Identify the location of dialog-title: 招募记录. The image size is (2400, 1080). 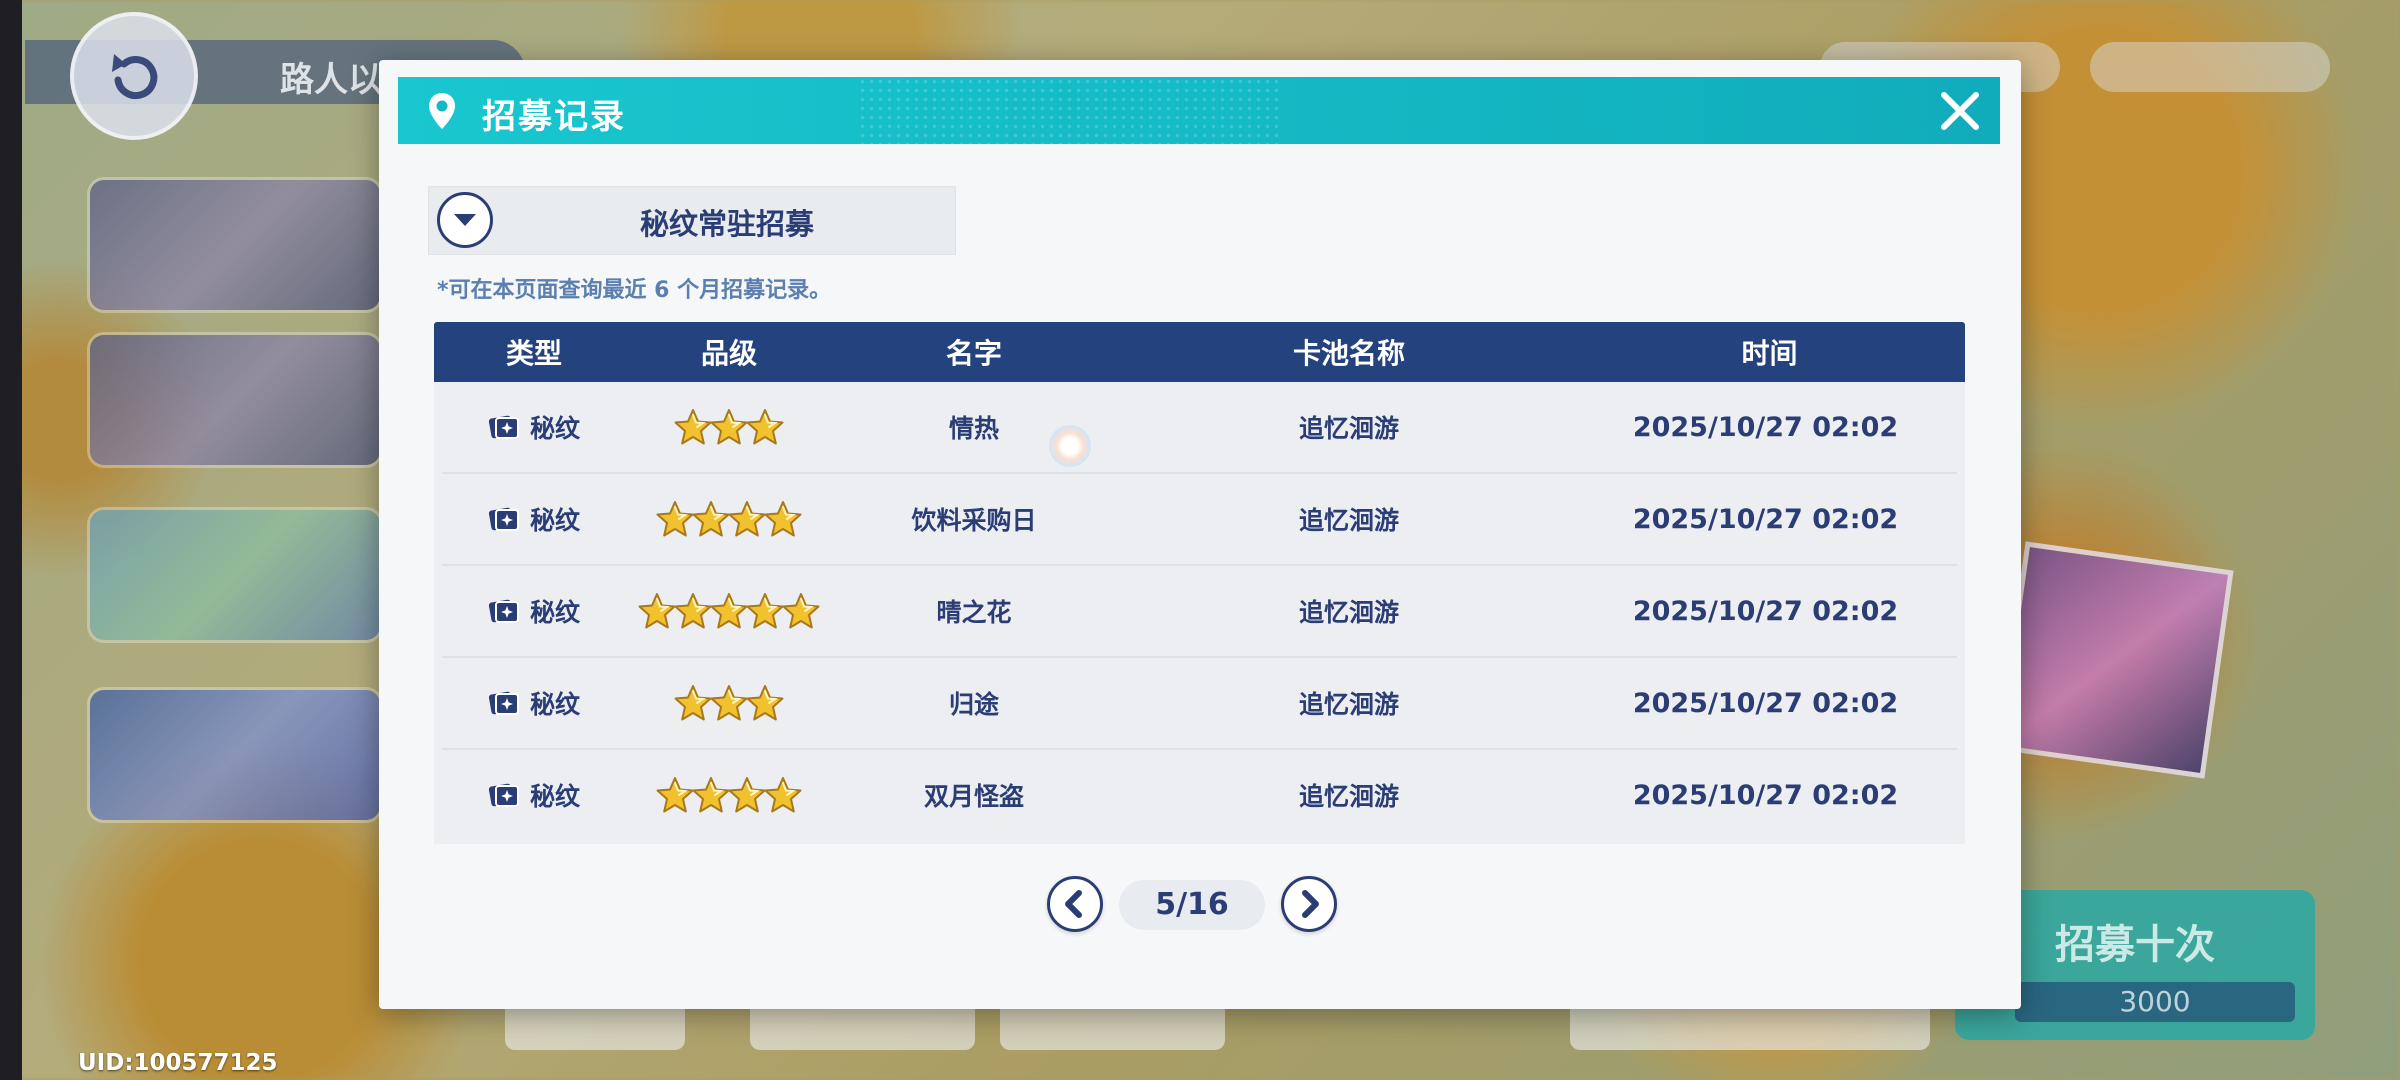
(554, 117).